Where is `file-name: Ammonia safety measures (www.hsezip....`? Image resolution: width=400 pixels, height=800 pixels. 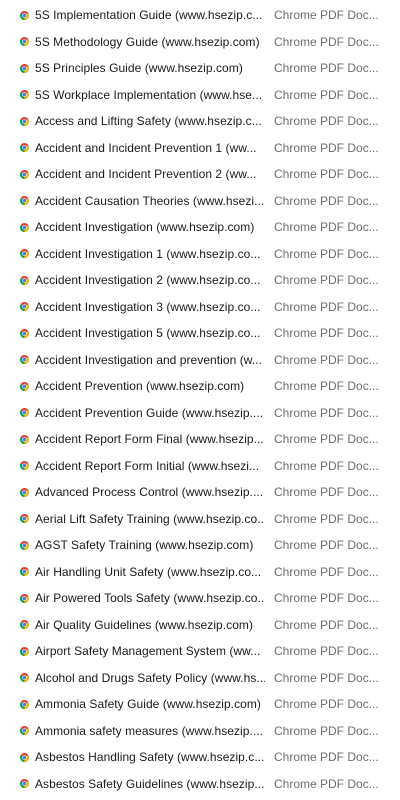 file-name: Ammonia safety measures (www.hsezip.... is located at coordinates (149, 730).